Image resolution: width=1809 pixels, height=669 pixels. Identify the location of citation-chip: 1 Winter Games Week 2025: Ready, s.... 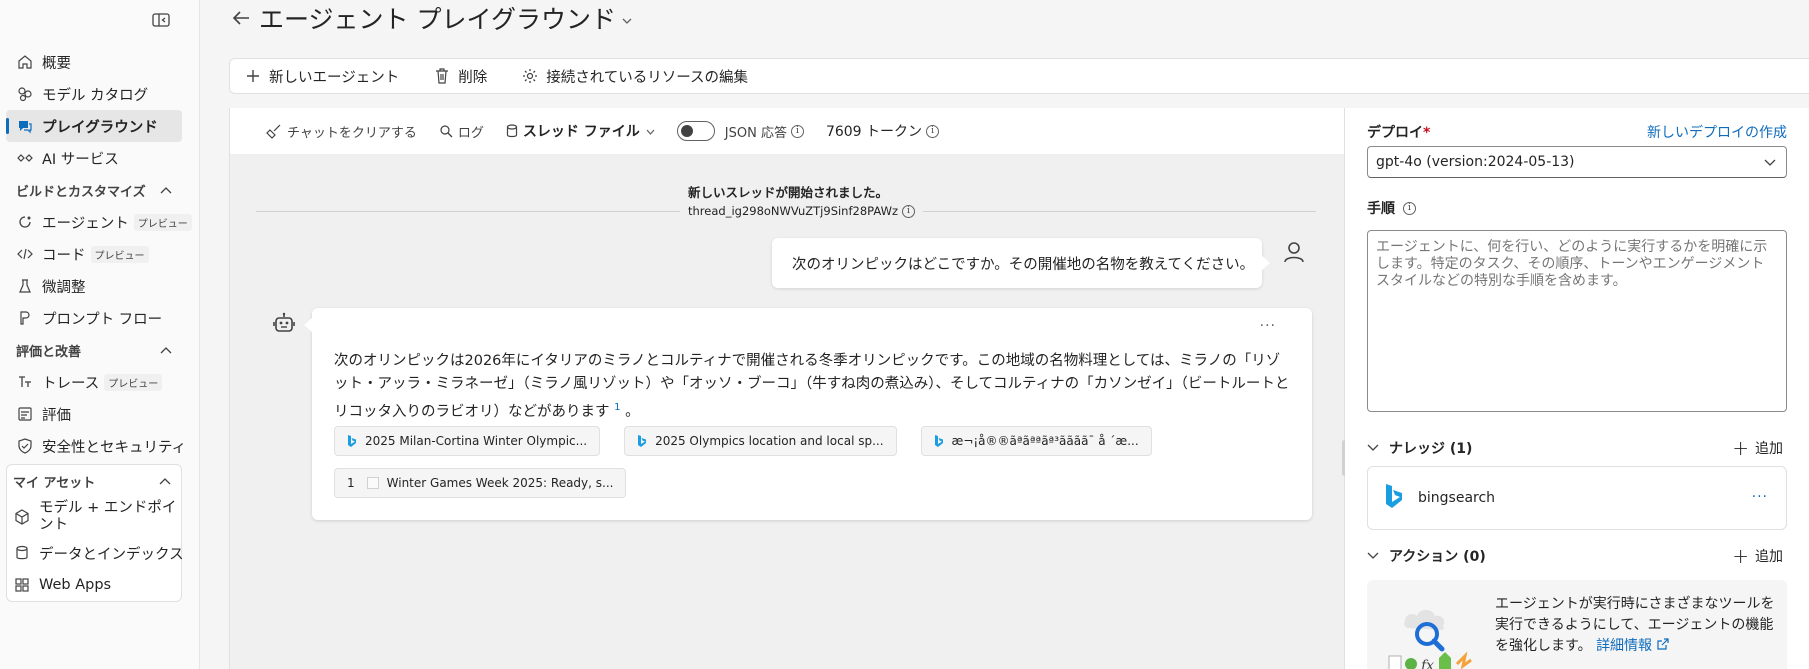
(480, 483).